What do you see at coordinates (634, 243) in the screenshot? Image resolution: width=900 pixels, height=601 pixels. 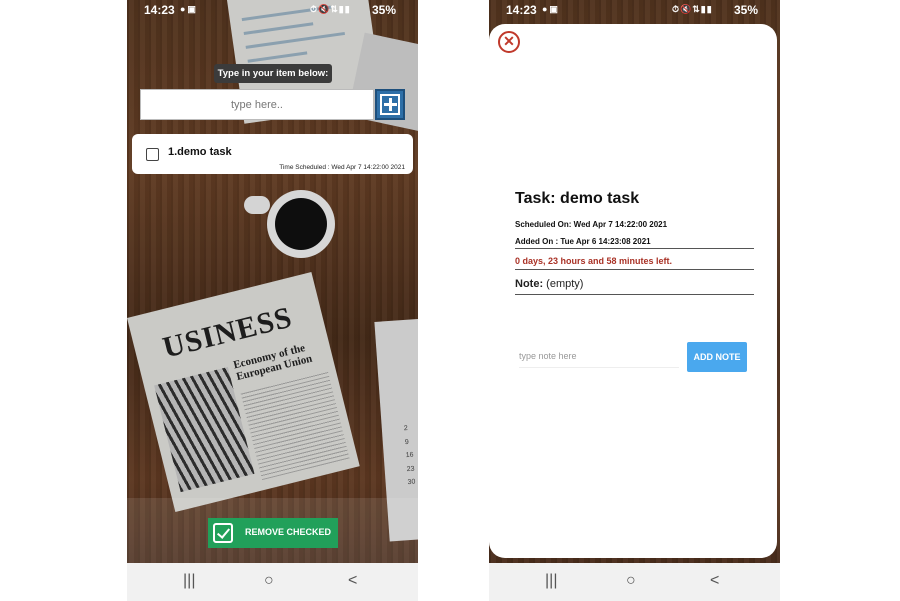 I see `added-on: Added On : Tue Apr 6 14:23:08 2021` at bounding box center [634, 243].